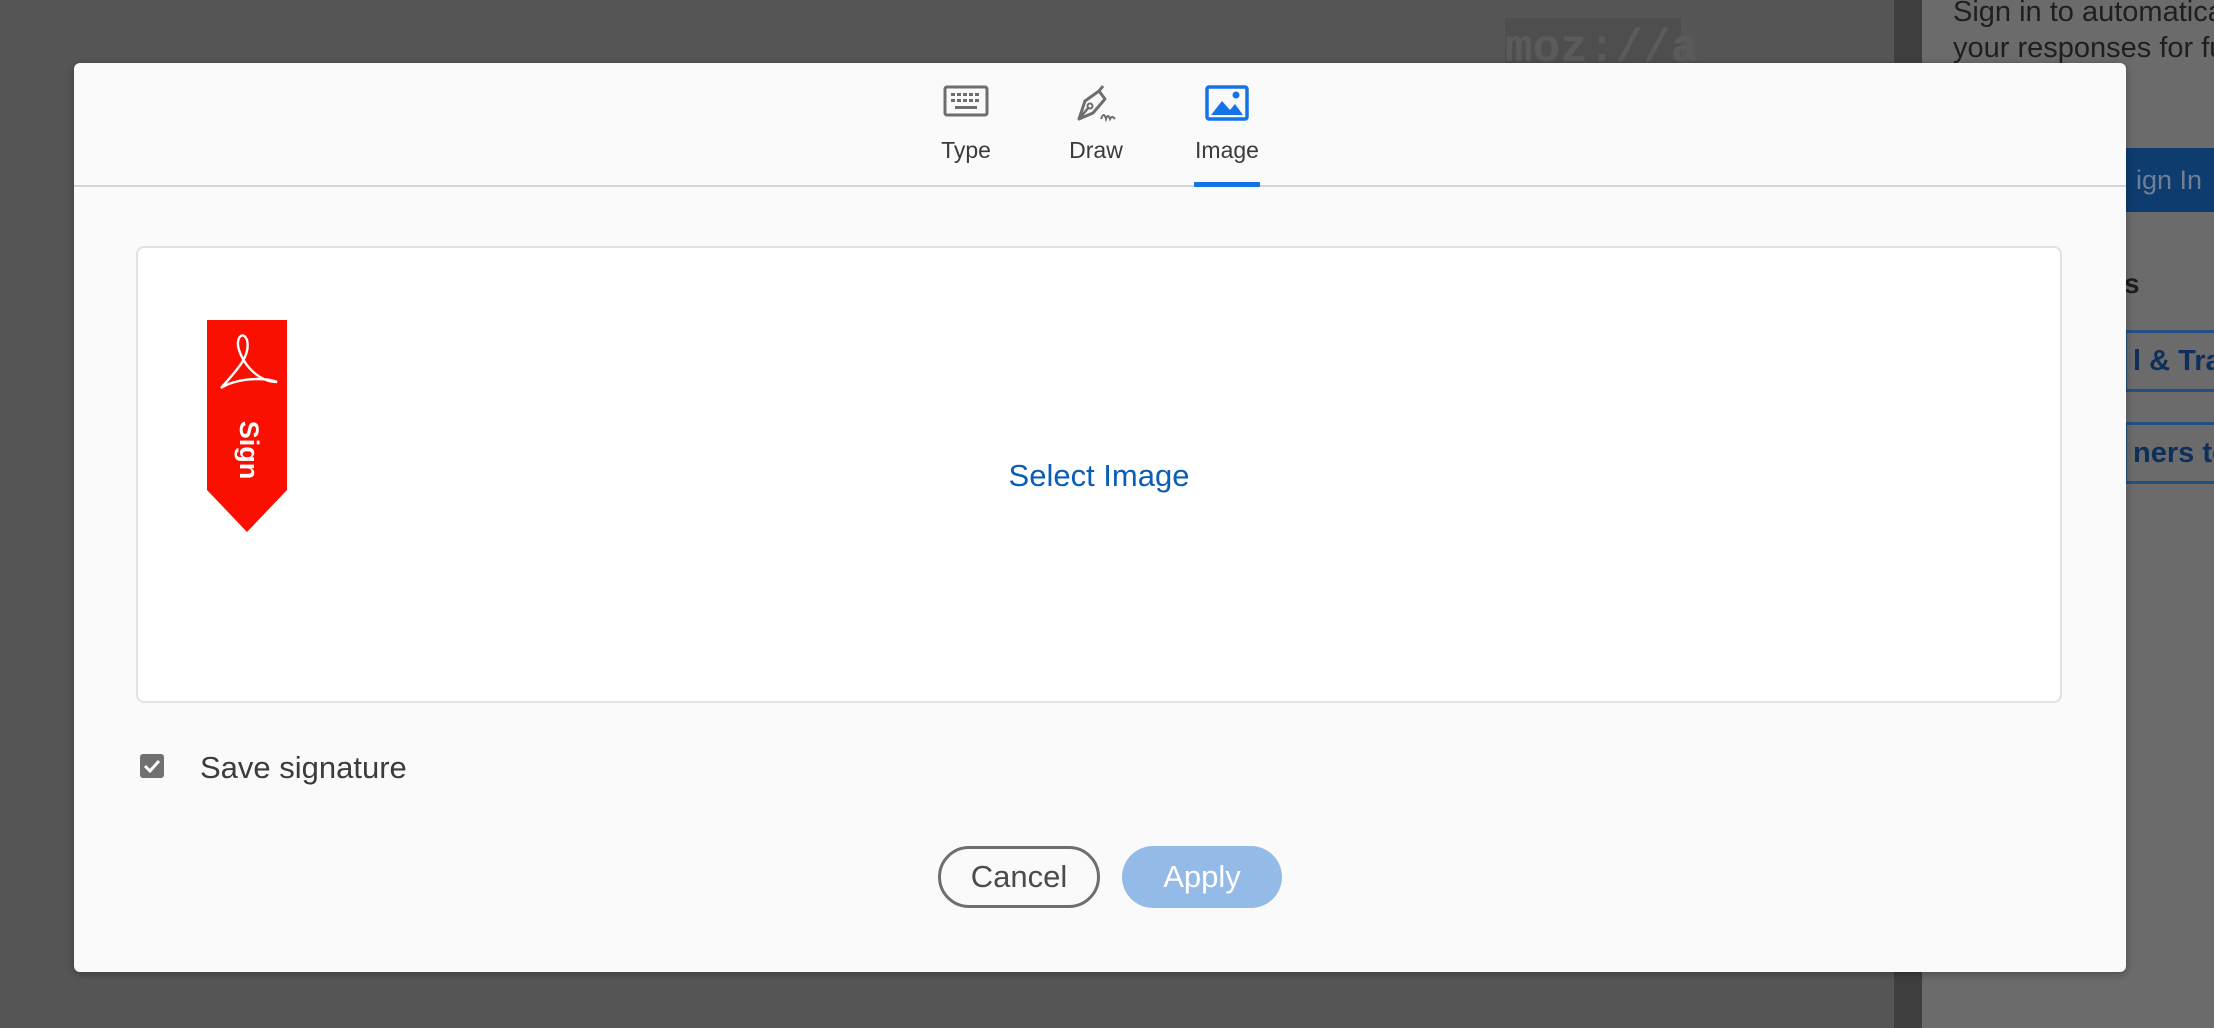 The height and width of the screenshot is (1028, 2214). Describe the element at coordinates (2169, 361) in the screenshot. I see `background-box-1: l & Trac` at that location.